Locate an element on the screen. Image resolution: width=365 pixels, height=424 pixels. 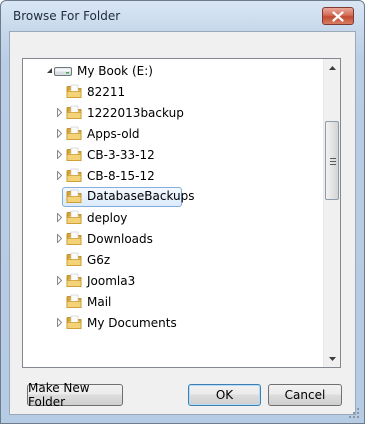
scroll-down-arrow-icon is located at coordinates (332, 358).